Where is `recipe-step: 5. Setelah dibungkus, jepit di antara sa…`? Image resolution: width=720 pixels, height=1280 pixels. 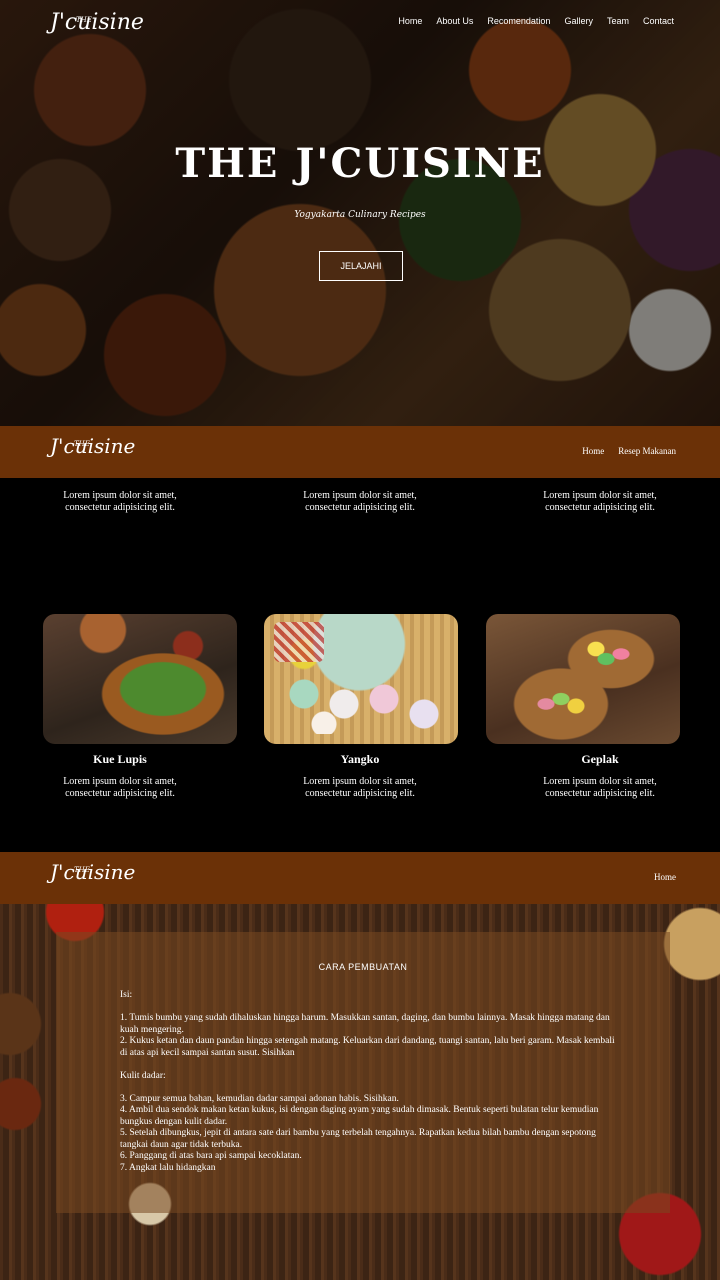 recipe-step: 5. Setelah dibungkus, jepit di antara sa… is located at coordinates (358, 1139).